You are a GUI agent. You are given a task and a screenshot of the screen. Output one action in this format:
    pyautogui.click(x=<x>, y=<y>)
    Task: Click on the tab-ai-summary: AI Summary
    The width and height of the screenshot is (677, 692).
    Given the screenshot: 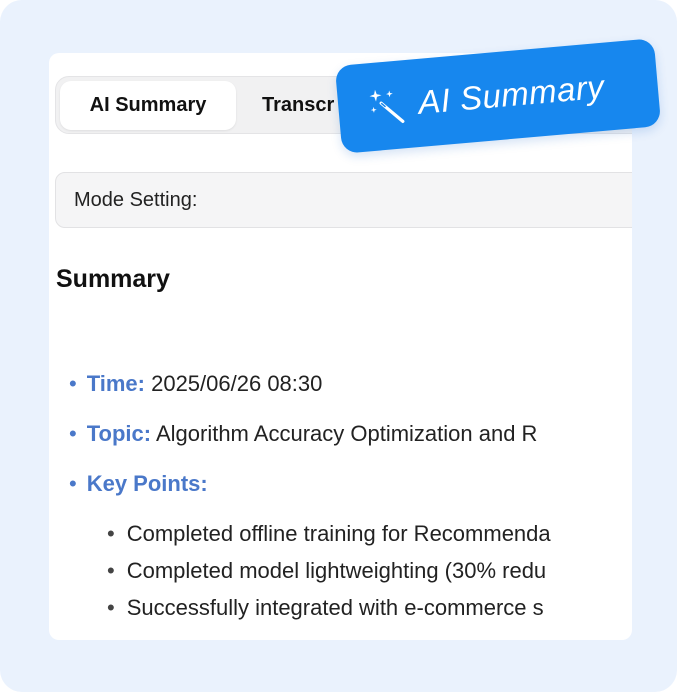 What is the action you would take?
    pyautogui.click(x=148, y=105)
    